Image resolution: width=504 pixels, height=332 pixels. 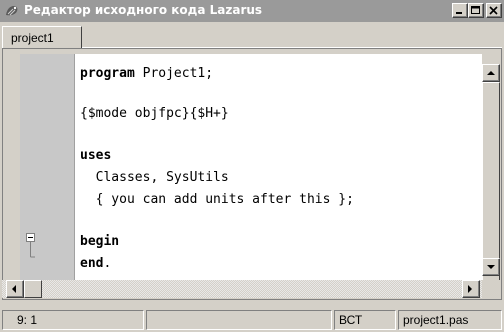 I want to click on scrollbar-corner, so click(x=491, y=289).